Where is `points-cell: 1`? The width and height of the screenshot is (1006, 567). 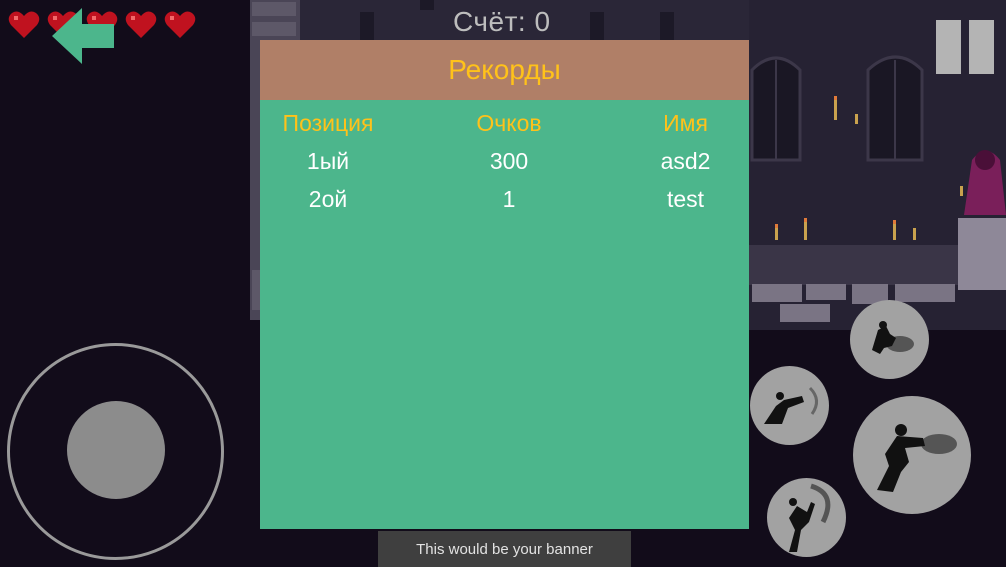 points-cell: 1 is located at coordinates (509, 198).